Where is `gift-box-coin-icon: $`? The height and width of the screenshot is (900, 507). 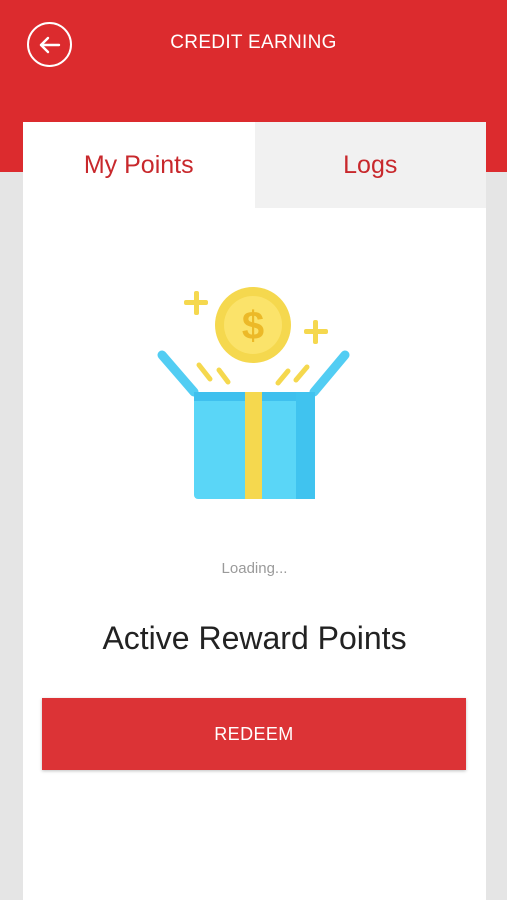
gift-box-coin-icon: $ is located at coordinates (253, 393).